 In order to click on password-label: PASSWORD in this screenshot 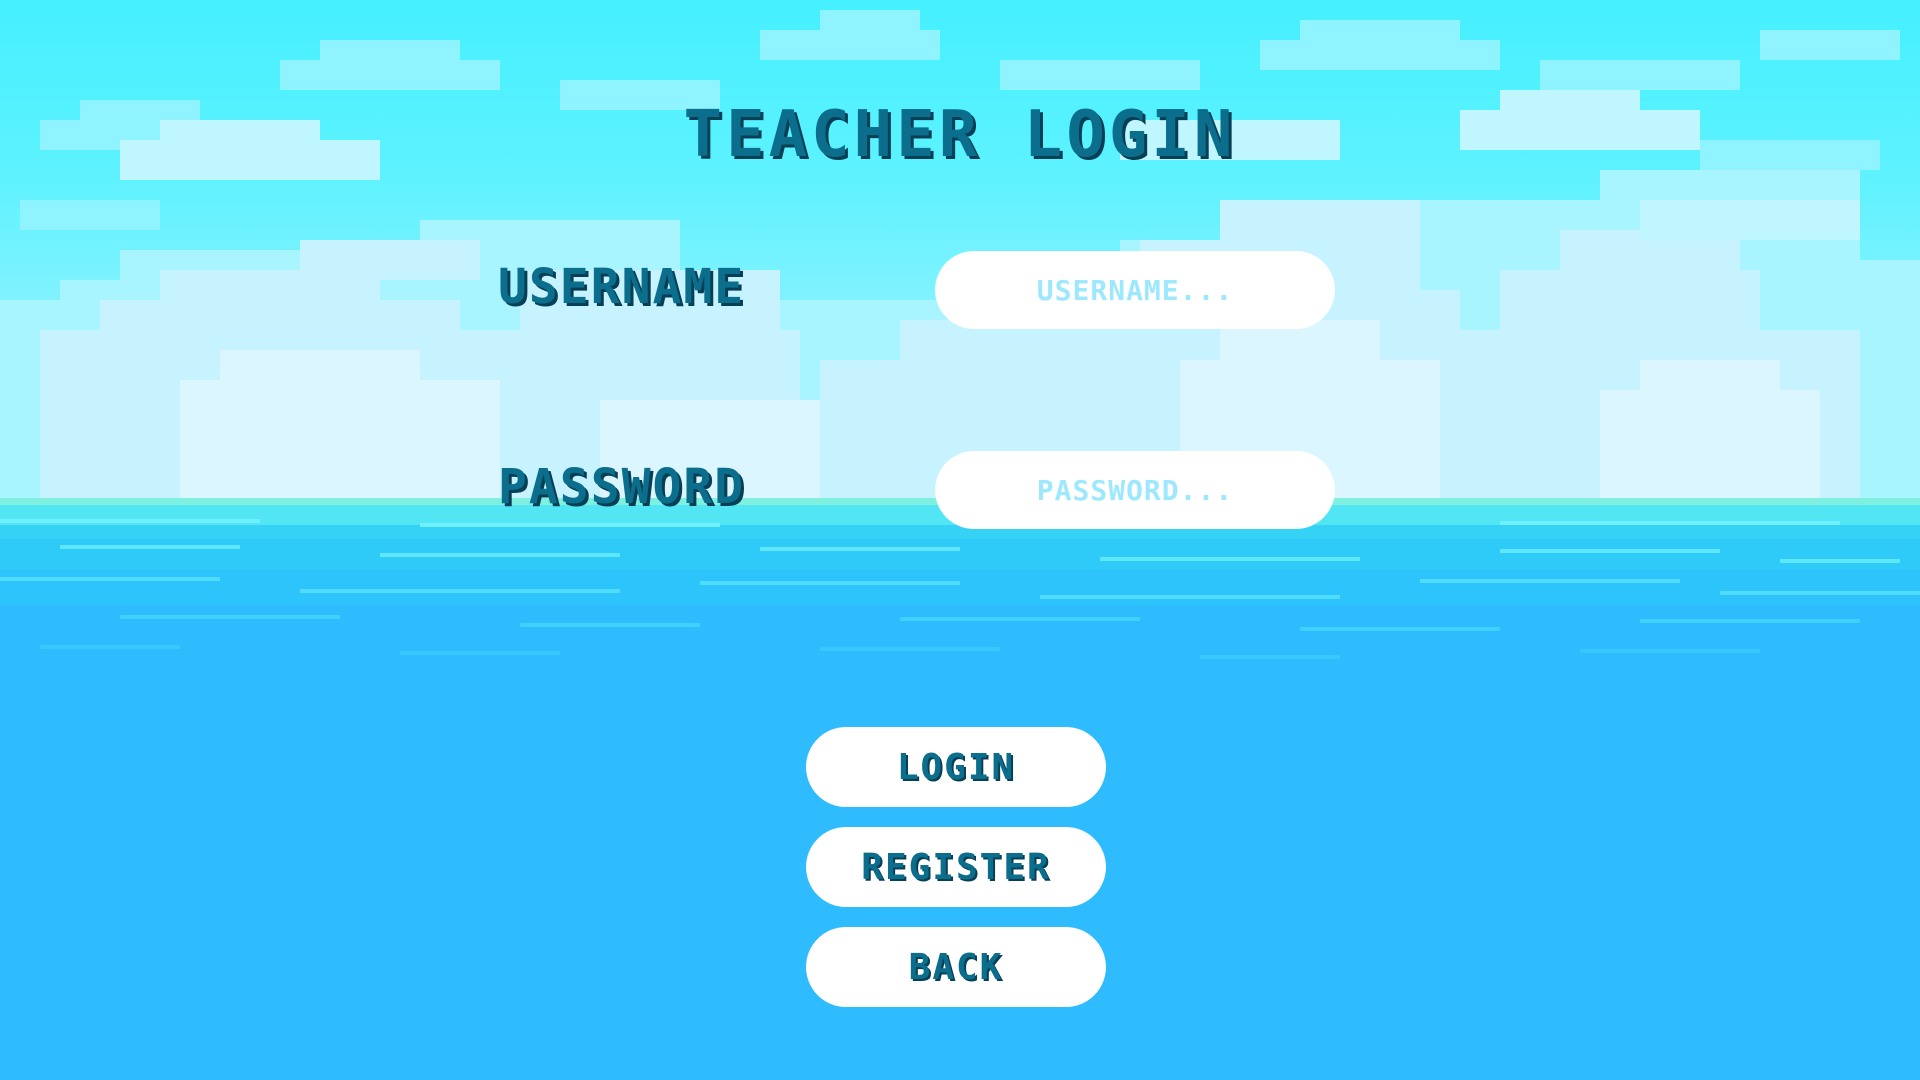, I will do `click(622, 487)`.